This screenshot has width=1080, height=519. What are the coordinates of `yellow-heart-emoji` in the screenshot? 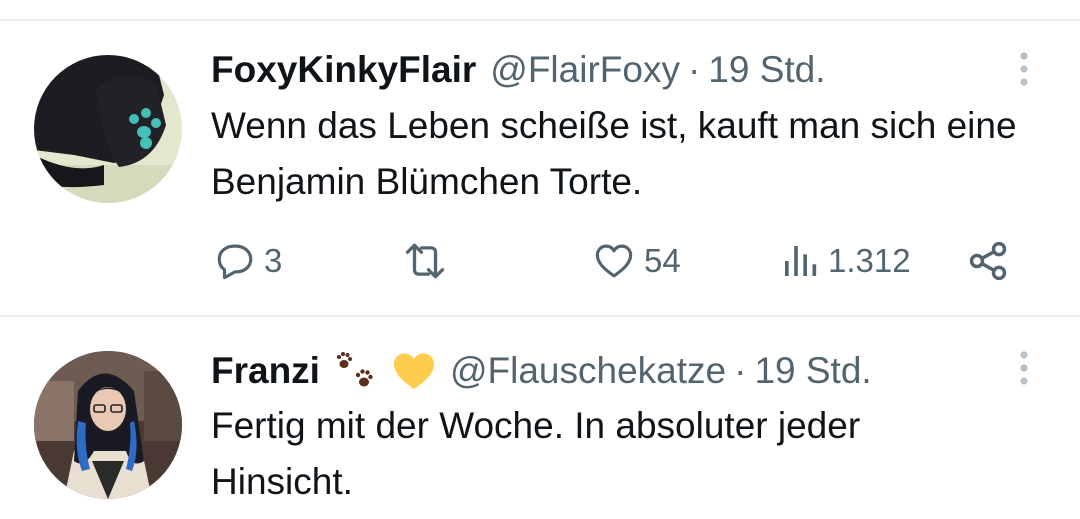 It's located at (414, 371).